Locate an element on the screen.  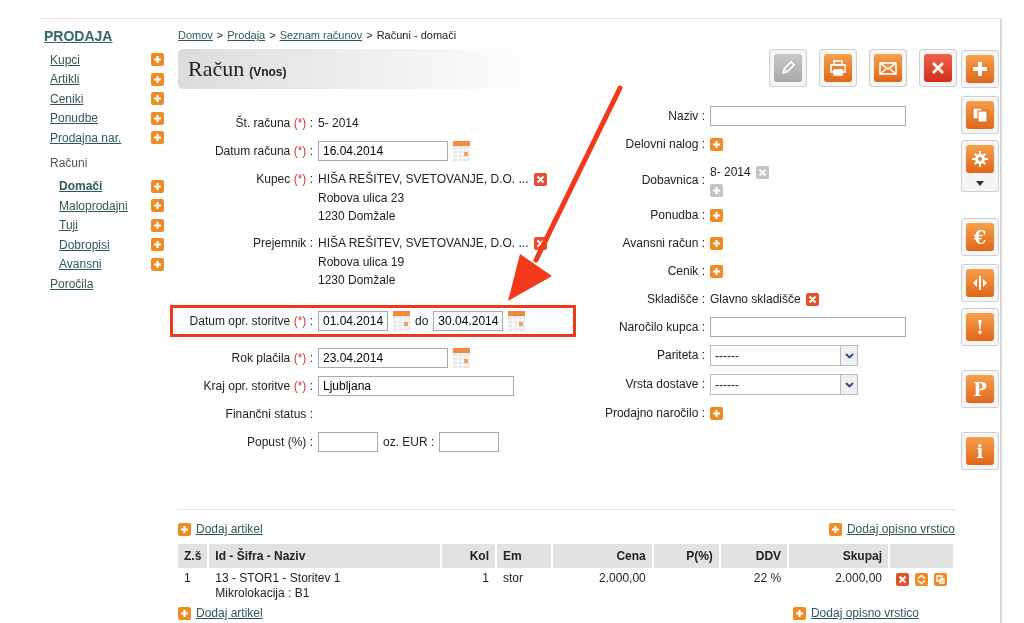
settings-icon is located at coordinates (980, 159).